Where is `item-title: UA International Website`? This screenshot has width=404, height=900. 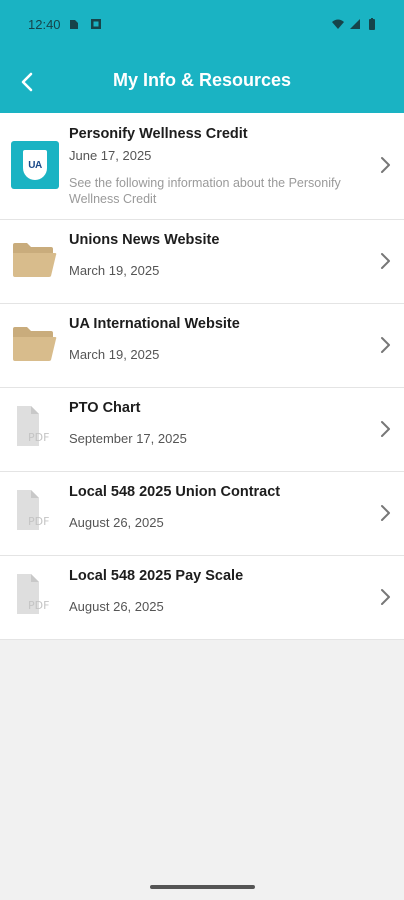
item-title: UA International Website is located at coordinates (154, 324).